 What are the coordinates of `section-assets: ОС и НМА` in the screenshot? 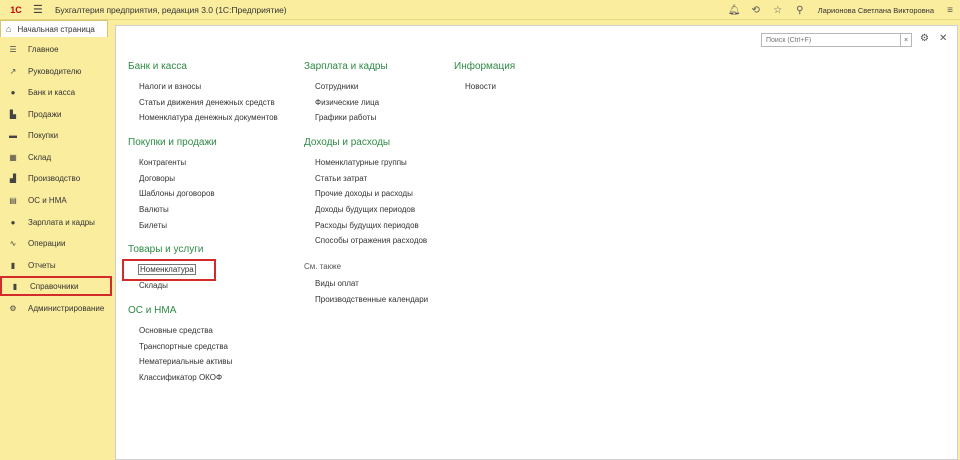 It's located at (152, 310).